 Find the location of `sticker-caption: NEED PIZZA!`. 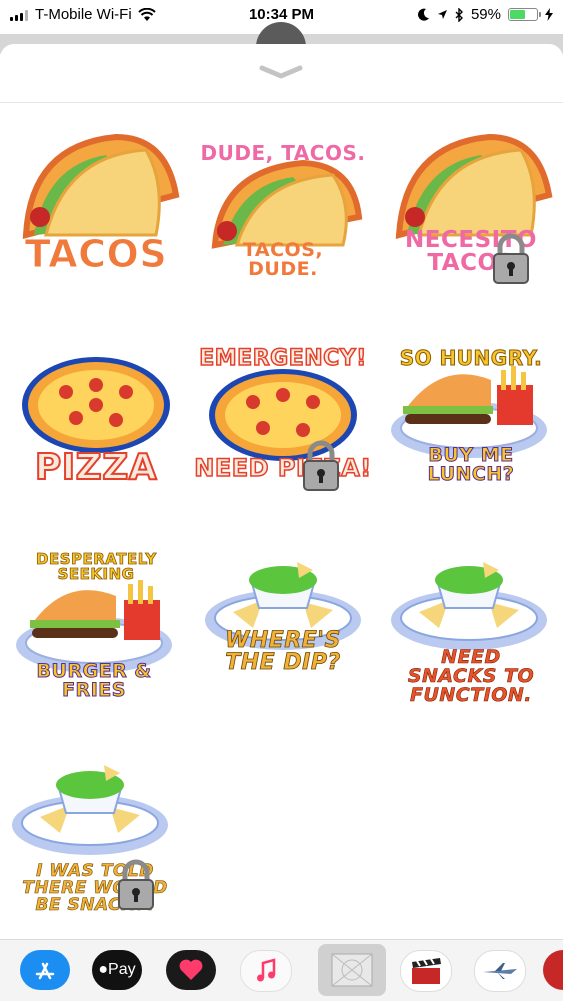

sticker-caption: NEED PIZZA! is located at coordinates (283, 468).